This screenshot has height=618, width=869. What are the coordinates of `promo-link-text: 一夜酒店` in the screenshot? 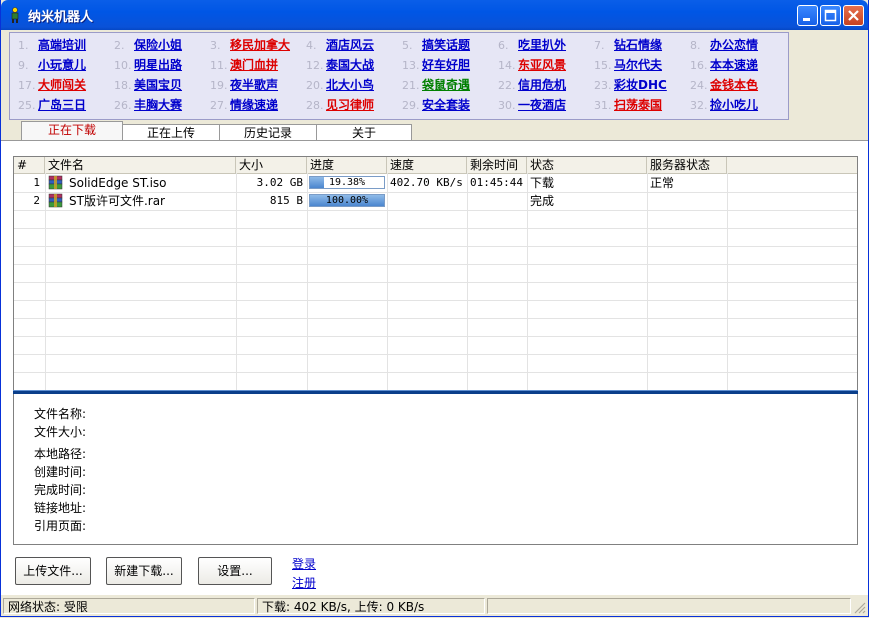 It's located at (542, 105).